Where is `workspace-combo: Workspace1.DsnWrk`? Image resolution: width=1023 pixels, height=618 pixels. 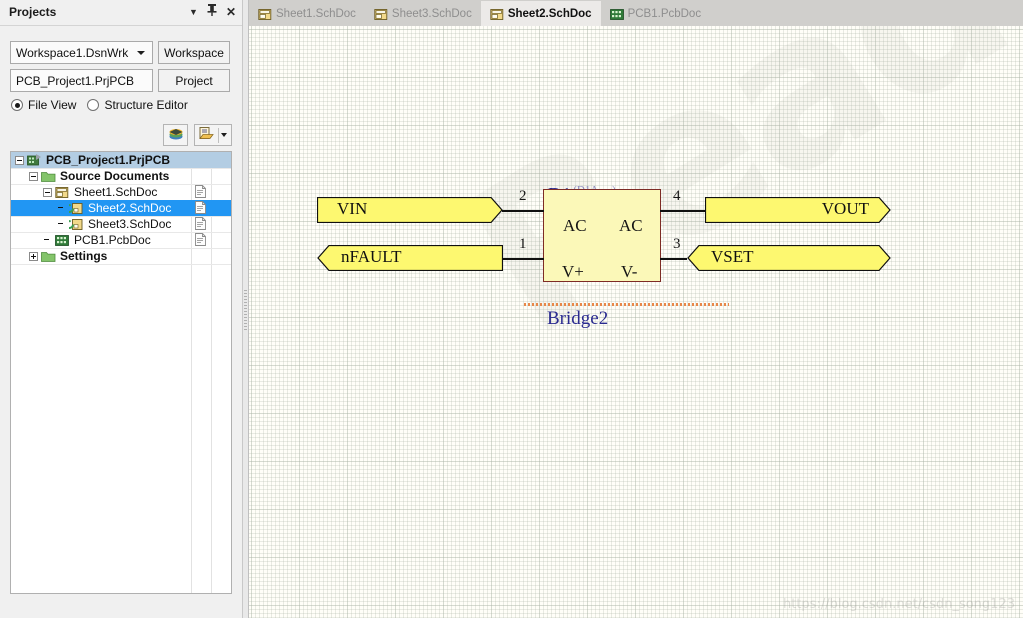
workspace-combo: Workspace1.DsnWrk is located at coordinates (81, 52).